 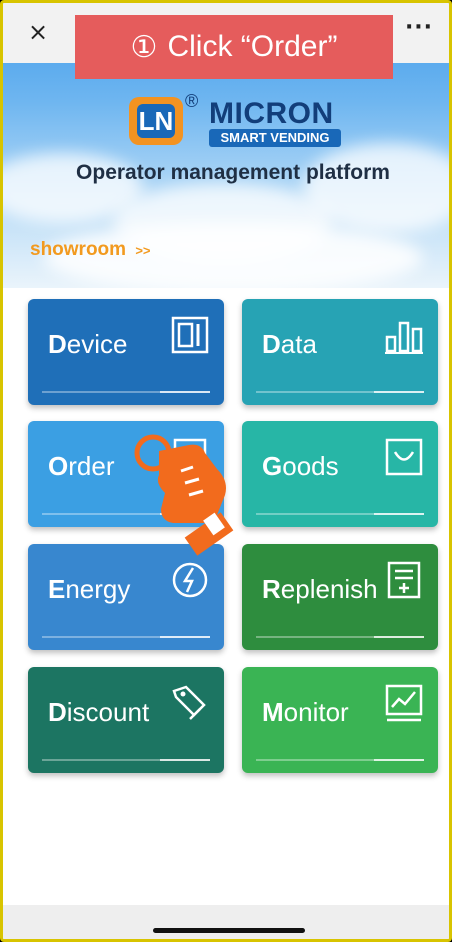 I want to click on showroom-label: showroom, so click(x=78, y=249).